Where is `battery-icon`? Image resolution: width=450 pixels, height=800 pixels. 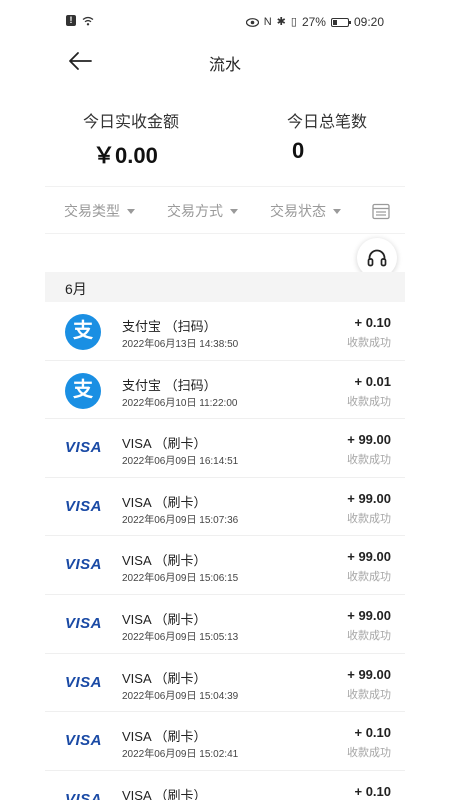
battery-icon is located at coordinates (340, 22).